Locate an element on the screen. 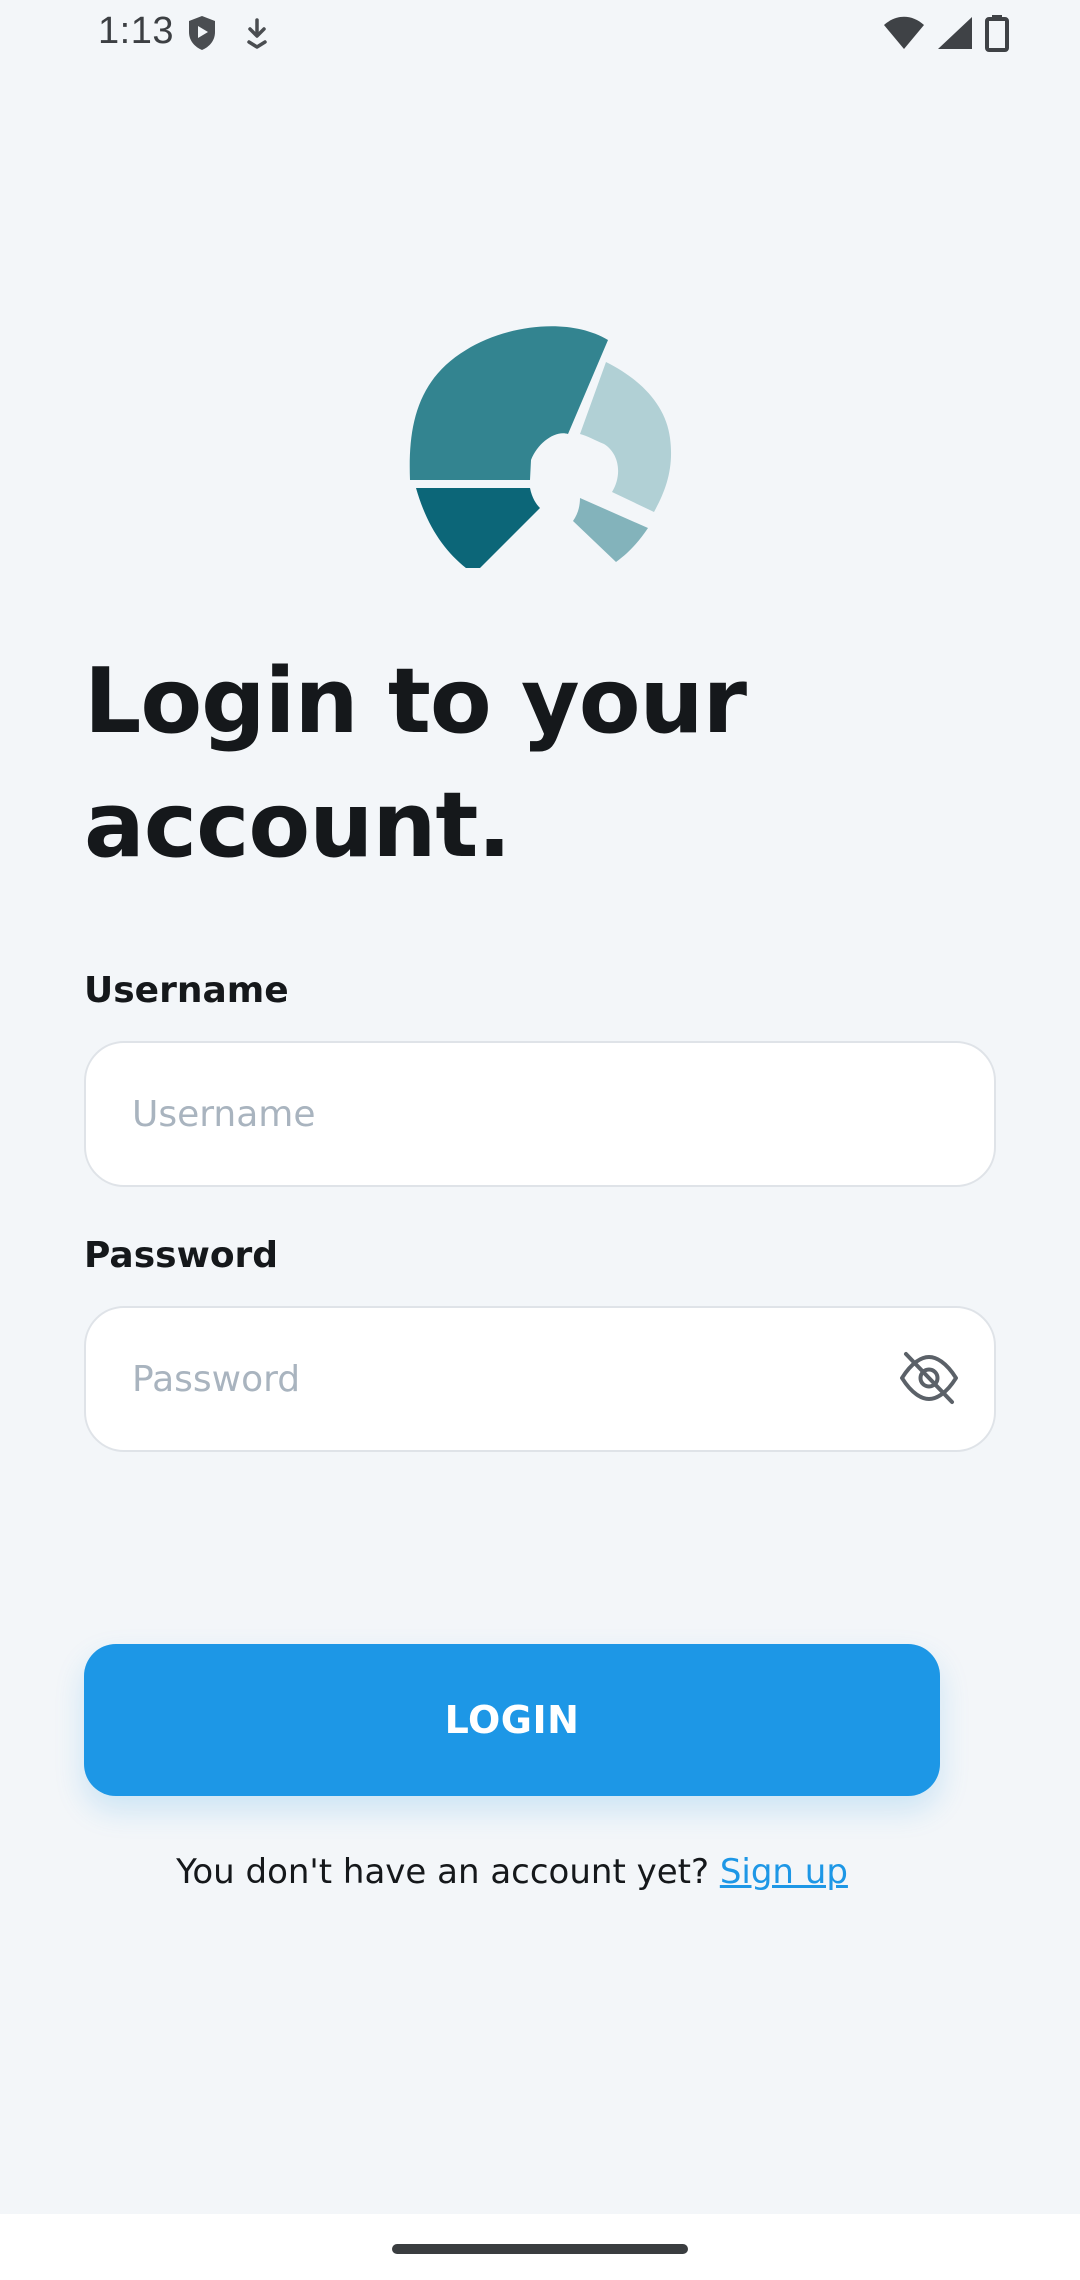 The width and height of the screenshot is (1080, 2280). login-button: LOGIN is located at coordinates (512, 1720).